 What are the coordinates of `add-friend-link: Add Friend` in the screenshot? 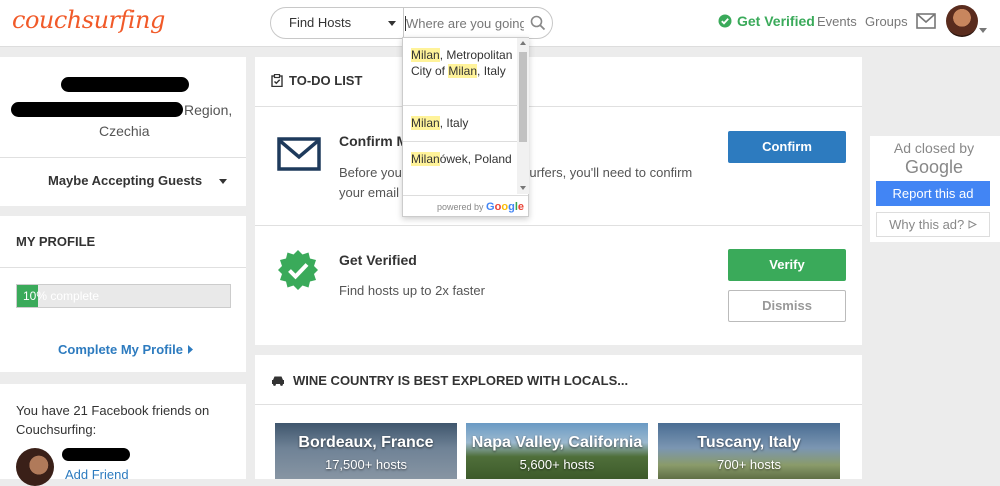 It's located at (97, 474).